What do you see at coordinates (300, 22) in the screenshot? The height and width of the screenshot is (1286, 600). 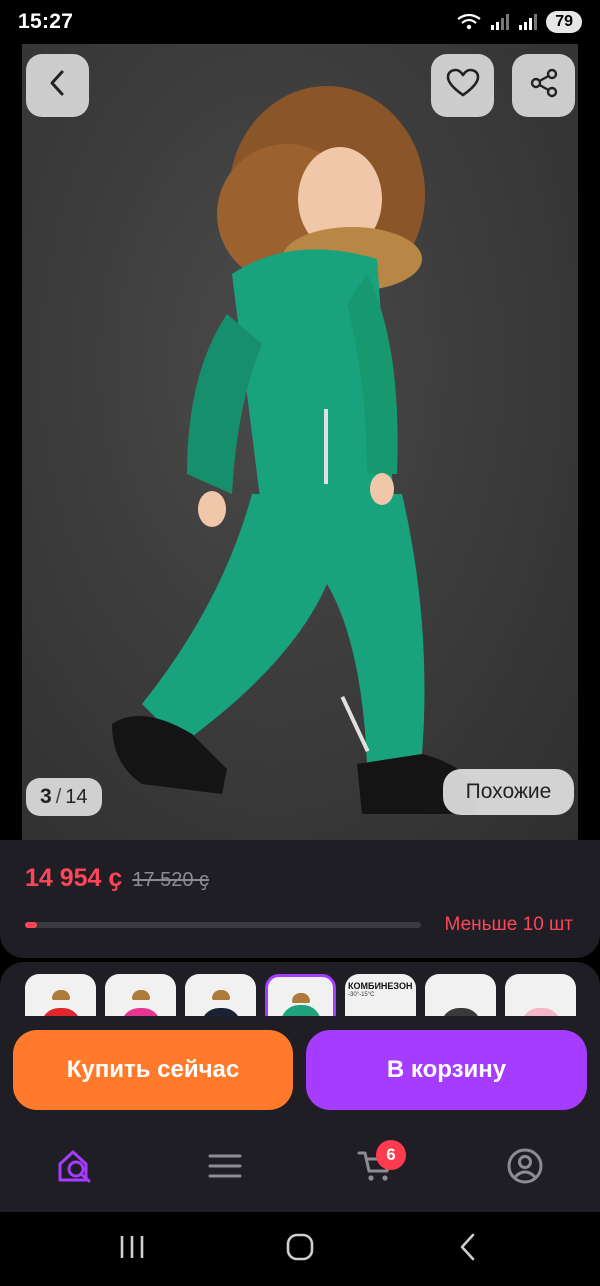 I see `status-bar: 15:27 79` at bounding box center [300, 22].